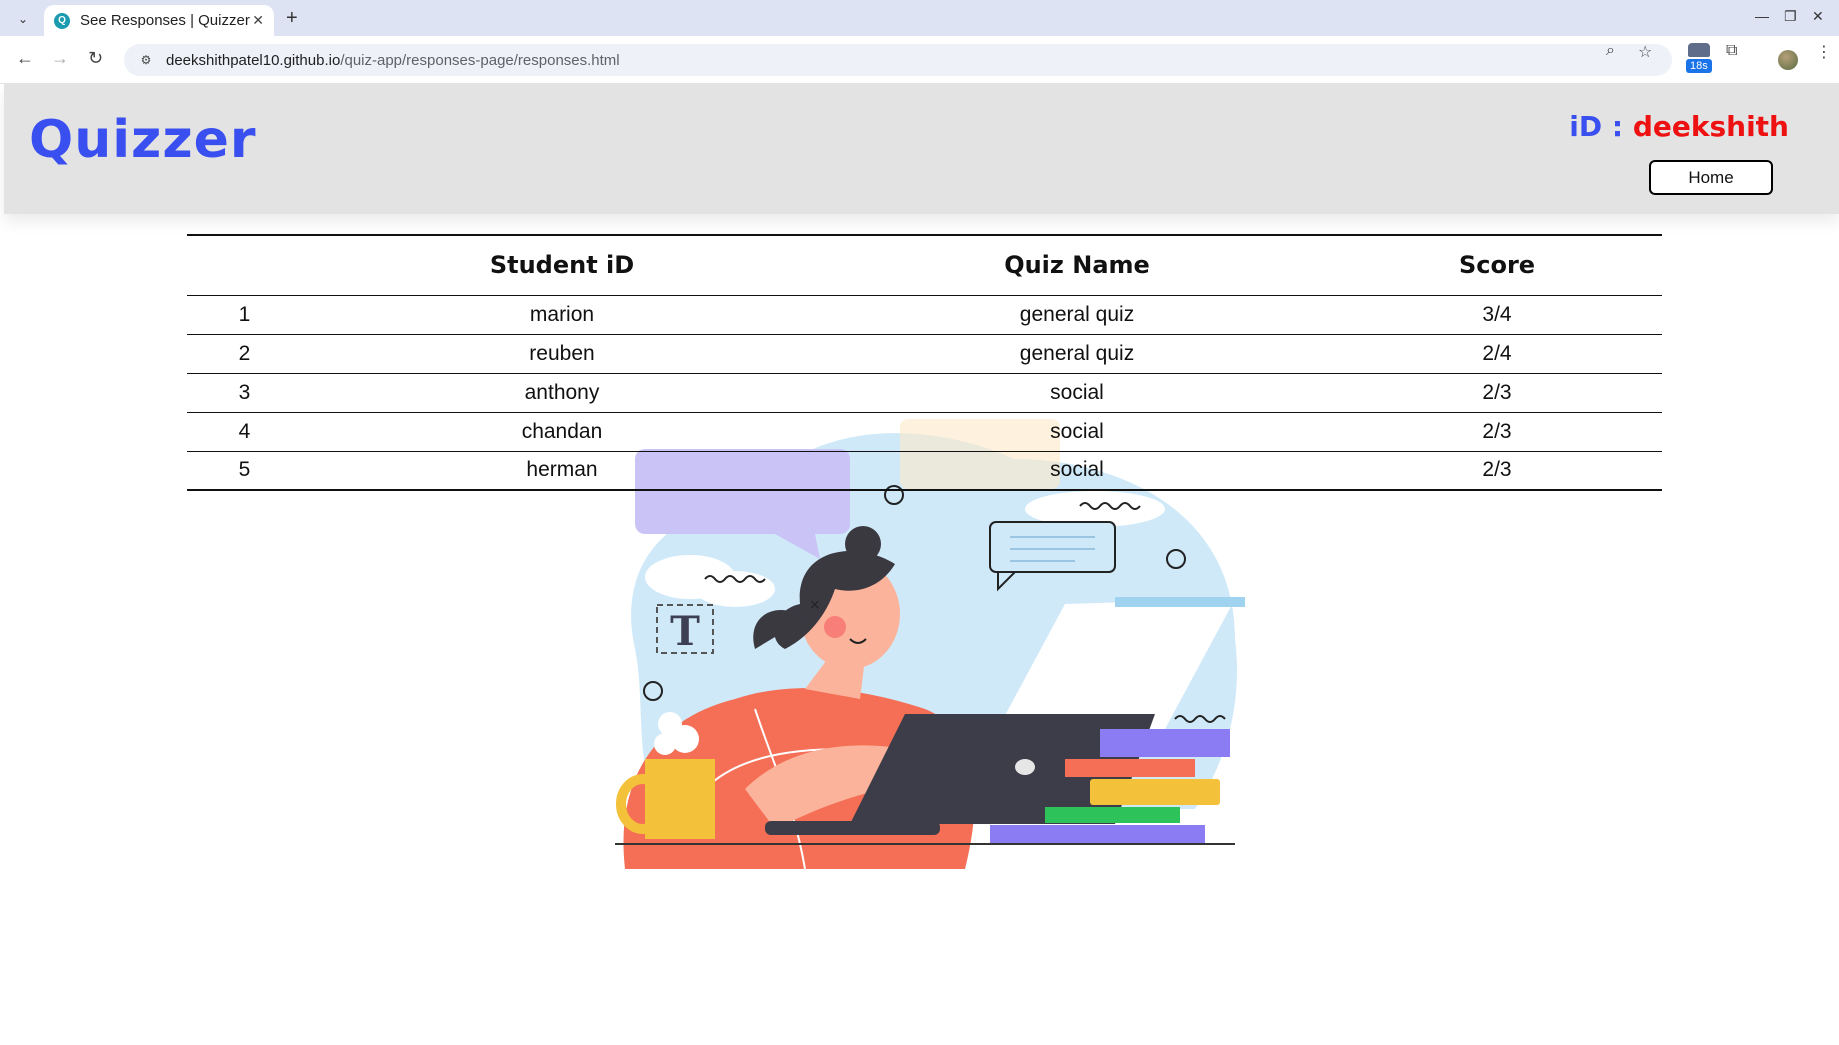 The image size is (1839, 1045). I want to click on browser-tab-bar: ⌄ Q See Responses | Quizzer ✕ + — ❐ ✕, so click(919, 18).